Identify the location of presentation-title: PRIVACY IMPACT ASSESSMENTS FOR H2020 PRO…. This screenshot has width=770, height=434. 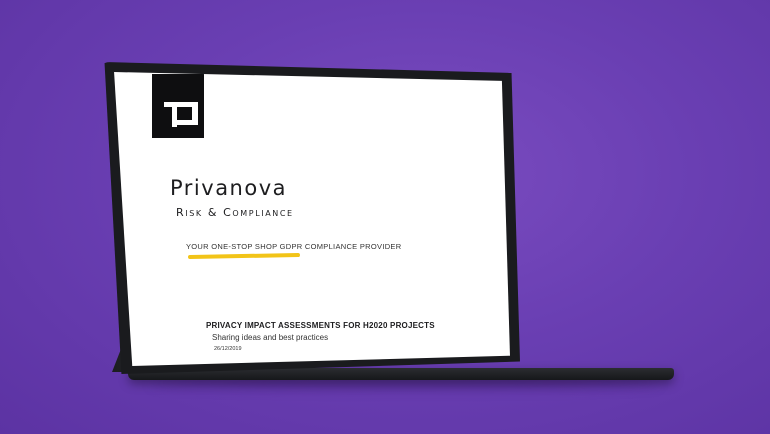
(320, 325).